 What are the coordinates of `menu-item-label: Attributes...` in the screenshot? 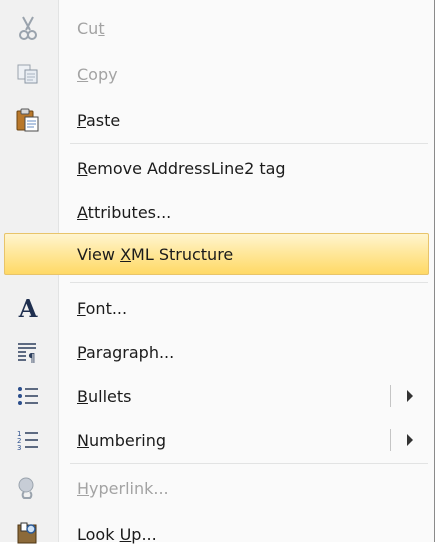 It's located at (124, 212).